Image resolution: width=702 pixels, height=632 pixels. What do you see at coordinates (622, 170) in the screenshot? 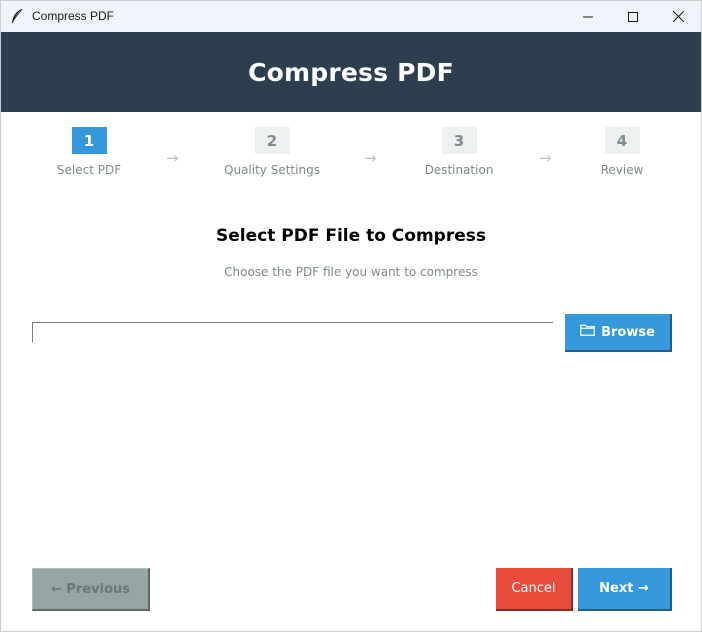
I see `step-label: Review` at bounding box center [622, 170].